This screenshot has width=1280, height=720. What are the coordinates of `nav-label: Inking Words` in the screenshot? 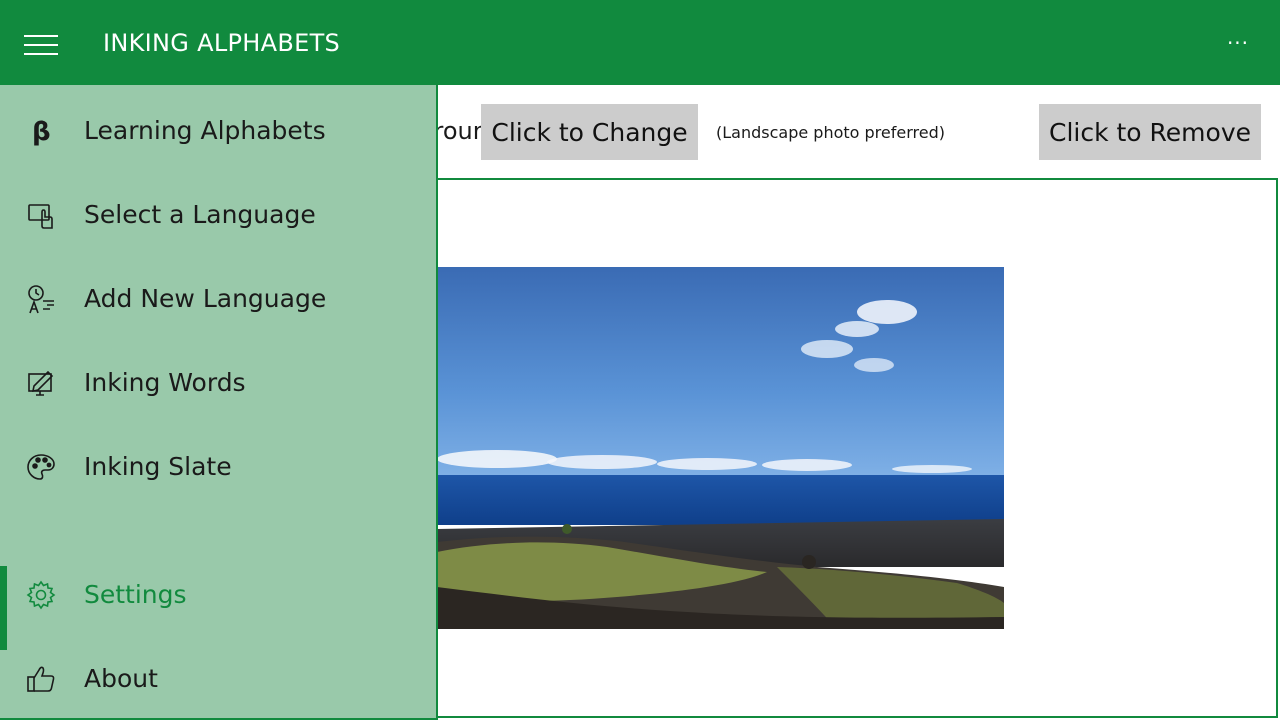 It's located at (165, 382).